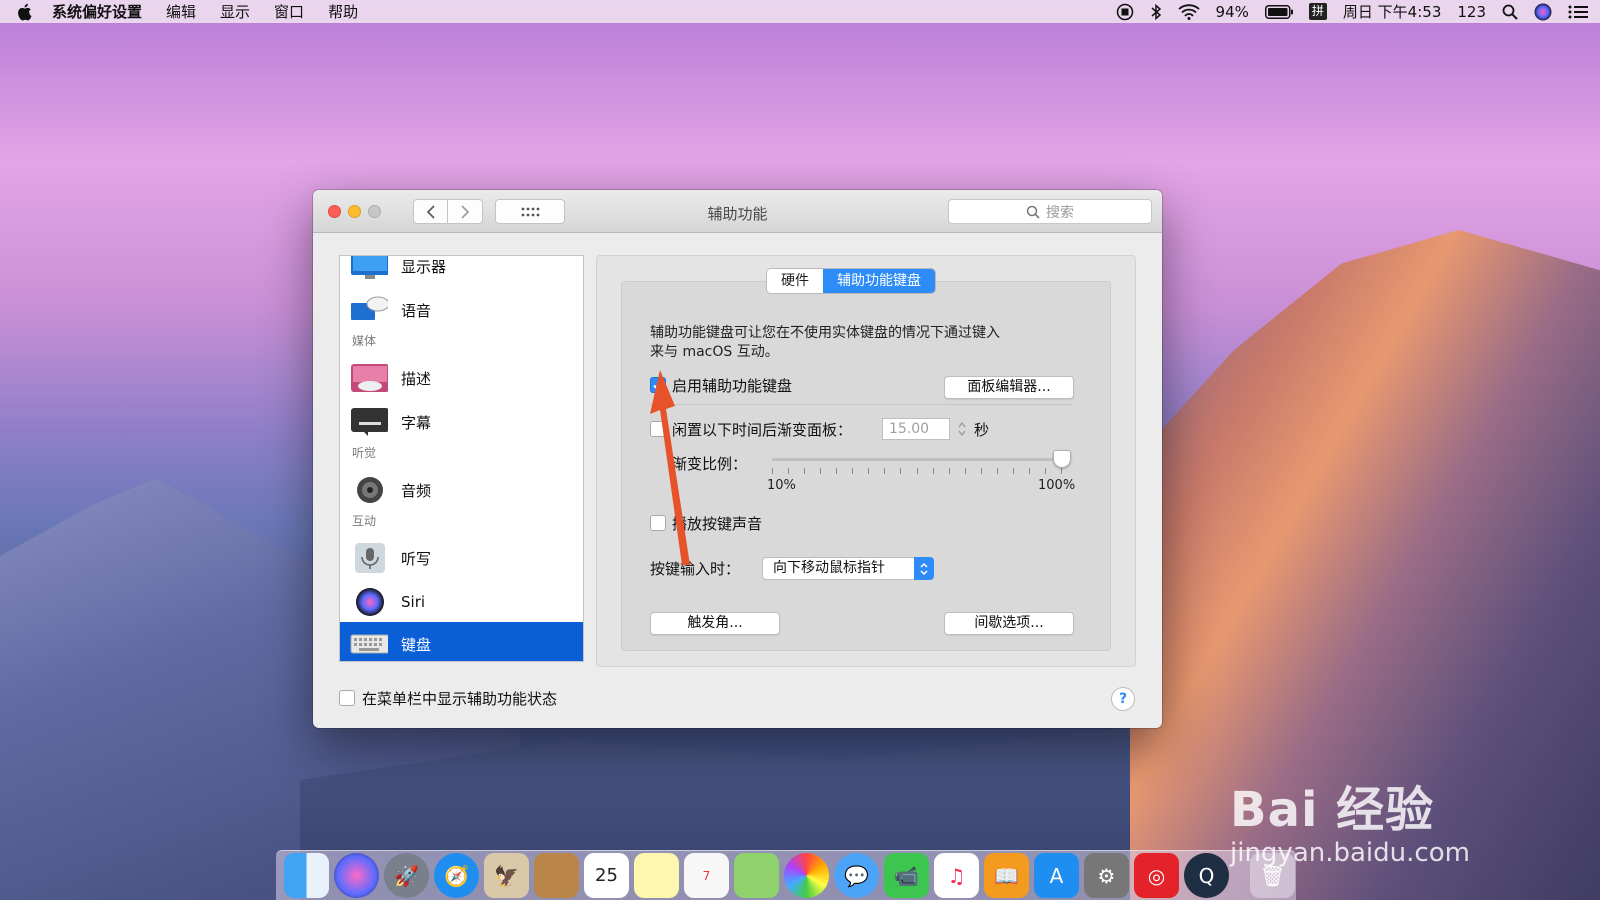  Describe the element at coordinates (1006, 875) in the screenshot. I see `books-icon: 📖` at that location.